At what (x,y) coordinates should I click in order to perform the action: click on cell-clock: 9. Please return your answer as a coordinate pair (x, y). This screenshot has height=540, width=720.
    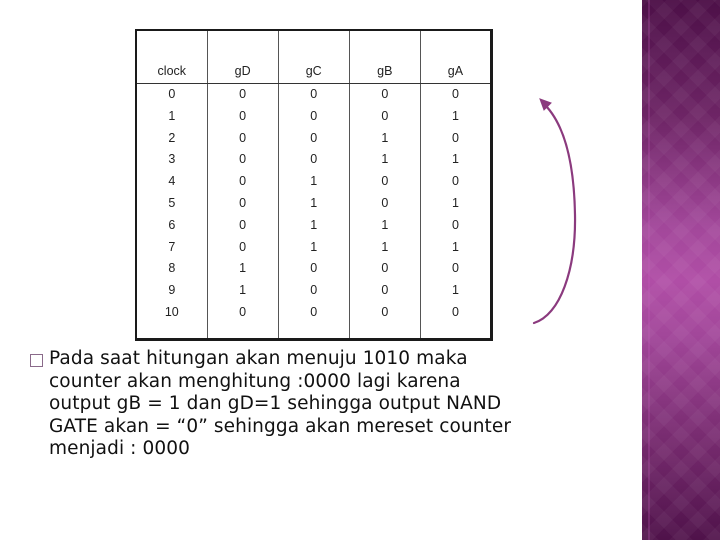
    Looking at the image, I should click on (171, 291).